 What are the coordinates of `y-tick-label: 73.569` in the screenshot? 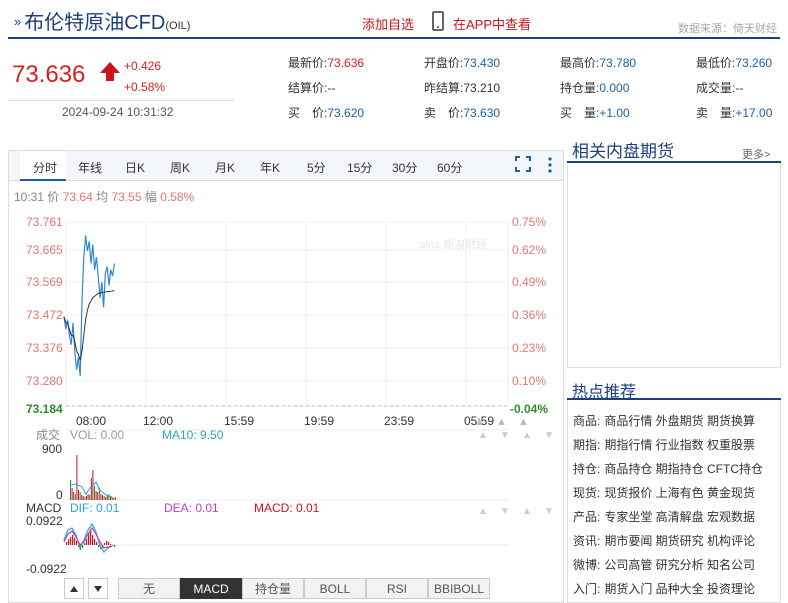 It's located at (44, 282).